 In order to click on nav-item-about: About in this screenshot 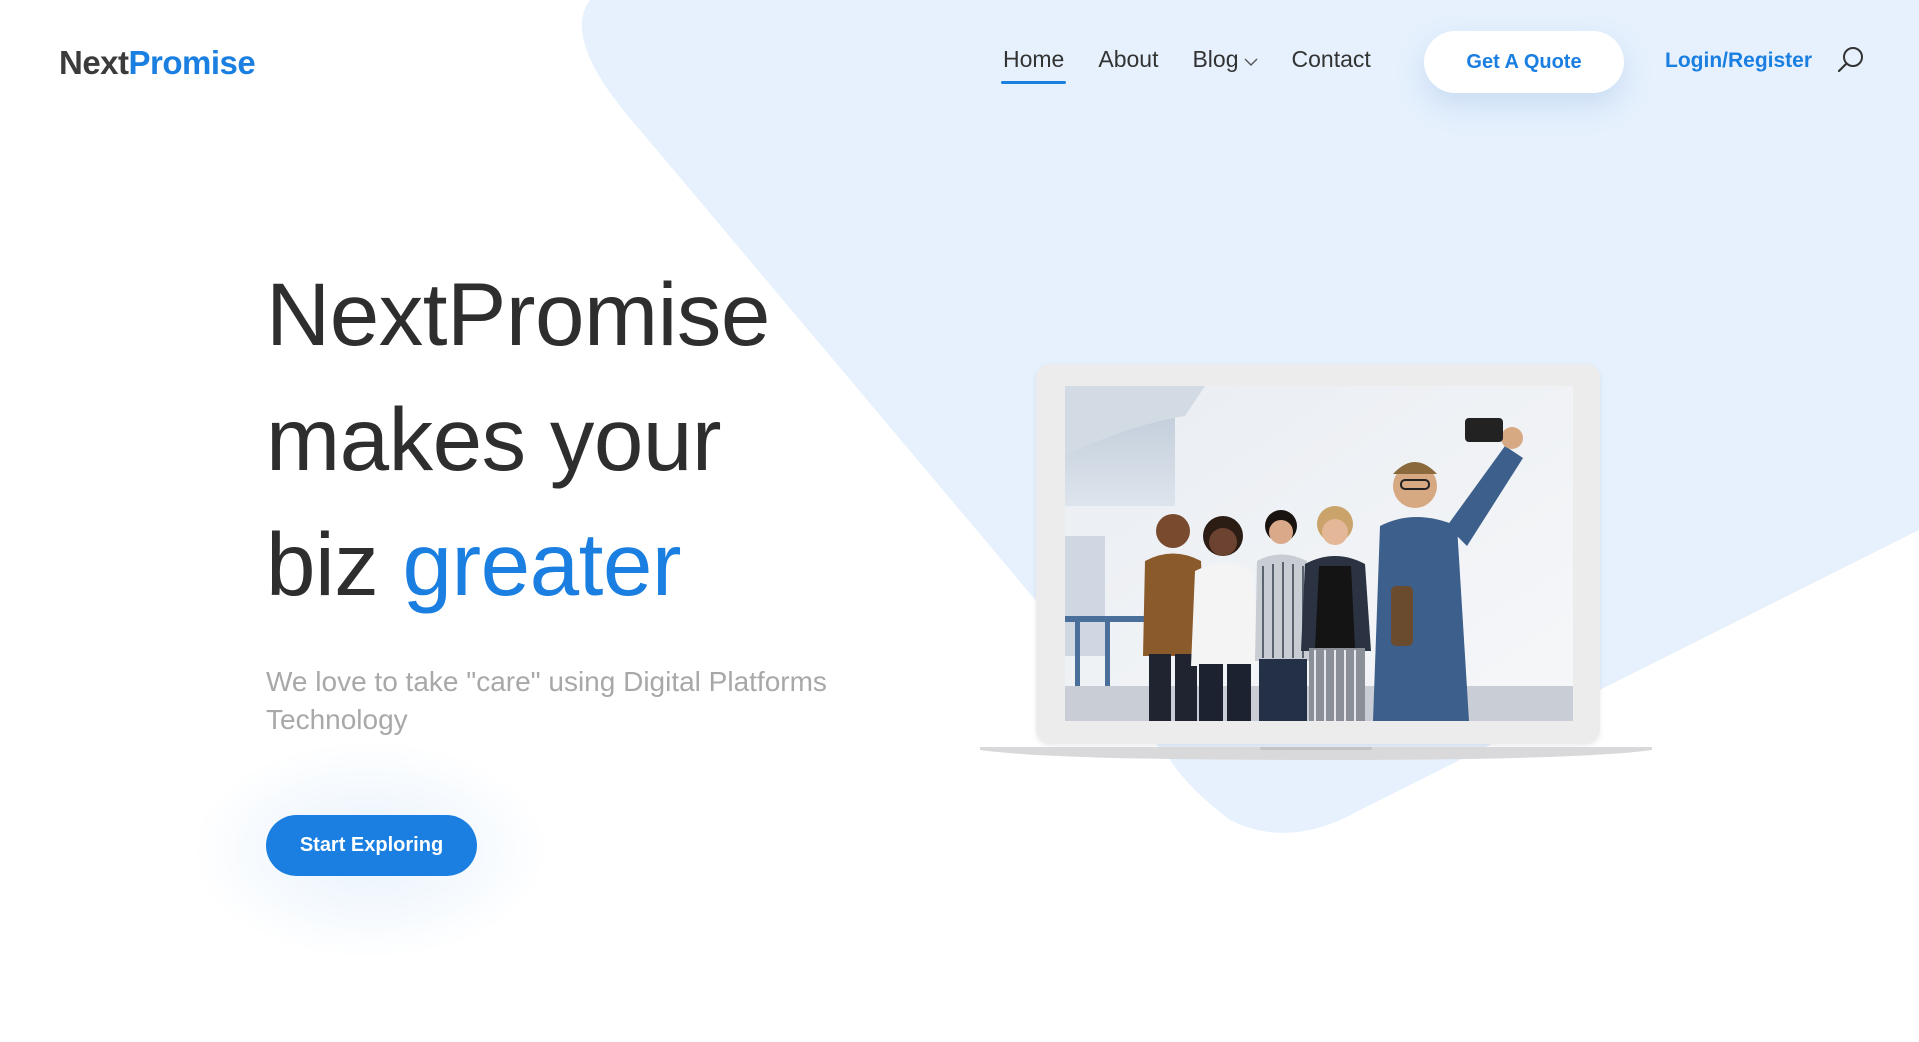, I will do `click(1128, 59)`.